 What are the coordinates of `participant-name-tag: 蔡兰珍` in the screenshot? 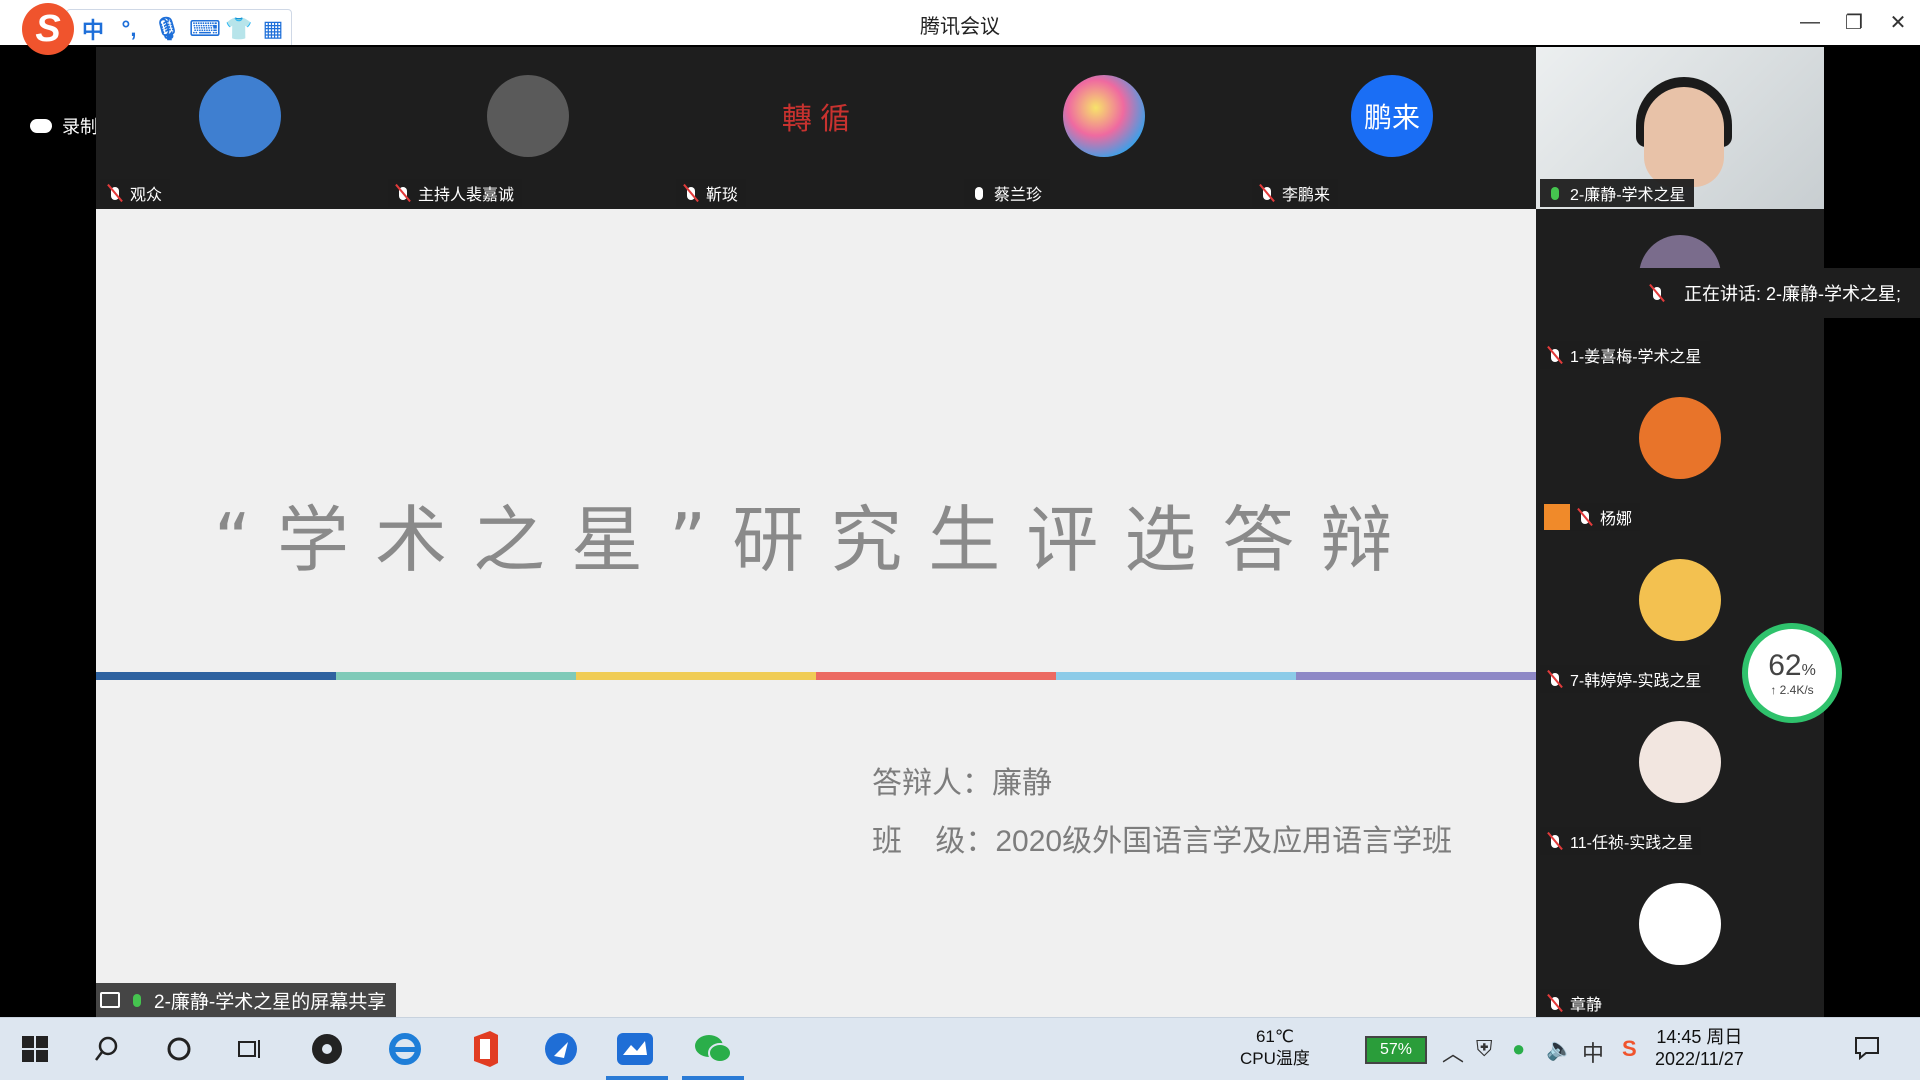 It's located at (1007, 193).